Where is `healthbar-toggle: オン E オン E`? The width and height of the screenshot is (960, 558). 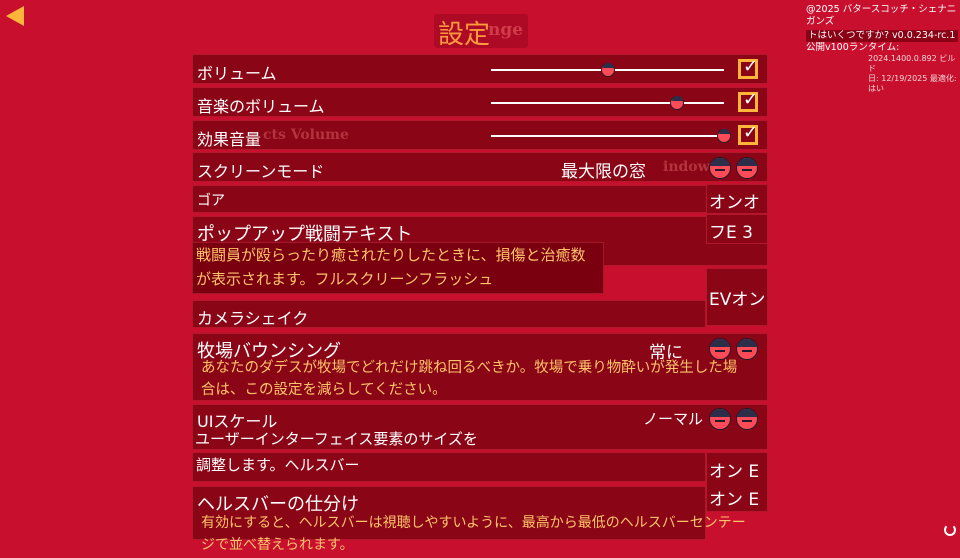
healthbar-toggle: オン E オン E is located at coordinates (737, 482).